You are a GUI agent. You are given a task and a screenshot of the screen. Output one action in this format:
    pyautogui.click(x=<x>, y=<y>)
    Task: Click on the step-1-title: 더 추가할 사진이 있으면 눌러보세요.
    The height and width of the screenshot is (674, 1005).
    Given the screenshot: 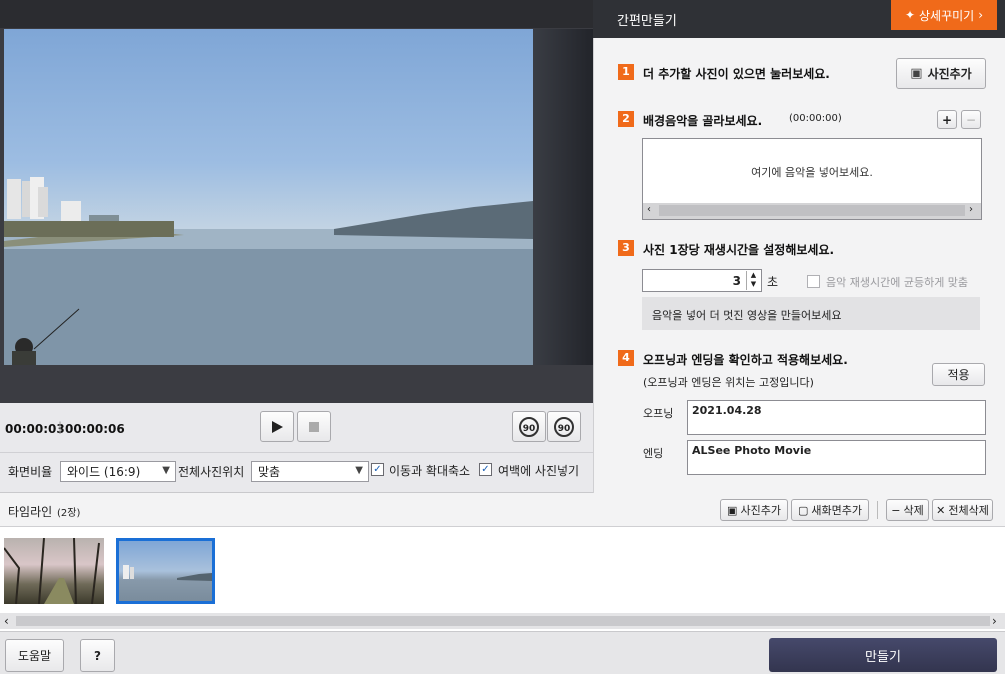 What is the action you would take?
    pyautogui.click(x=736, y=74)
    